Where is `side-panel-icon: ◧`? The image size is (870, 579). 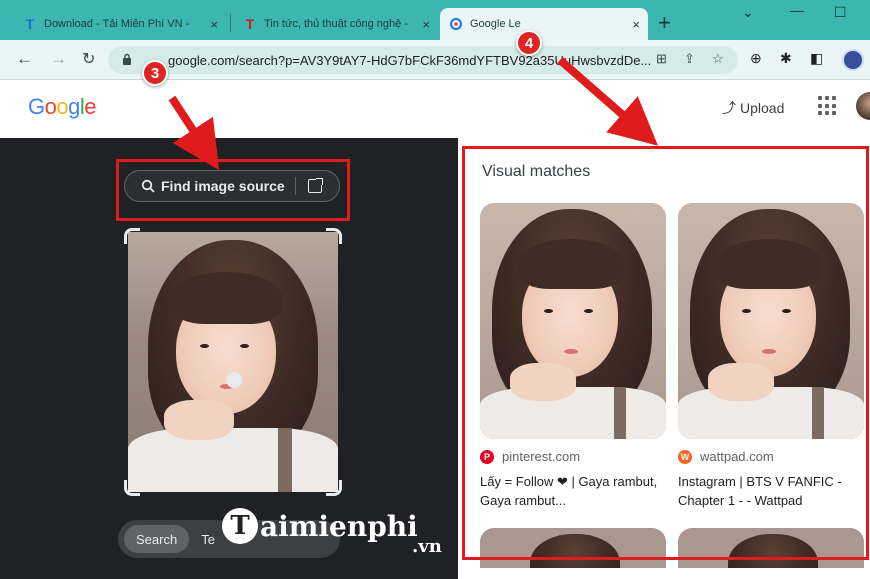 side-panel-icon: ◧ is located at coordinates (816, 58).